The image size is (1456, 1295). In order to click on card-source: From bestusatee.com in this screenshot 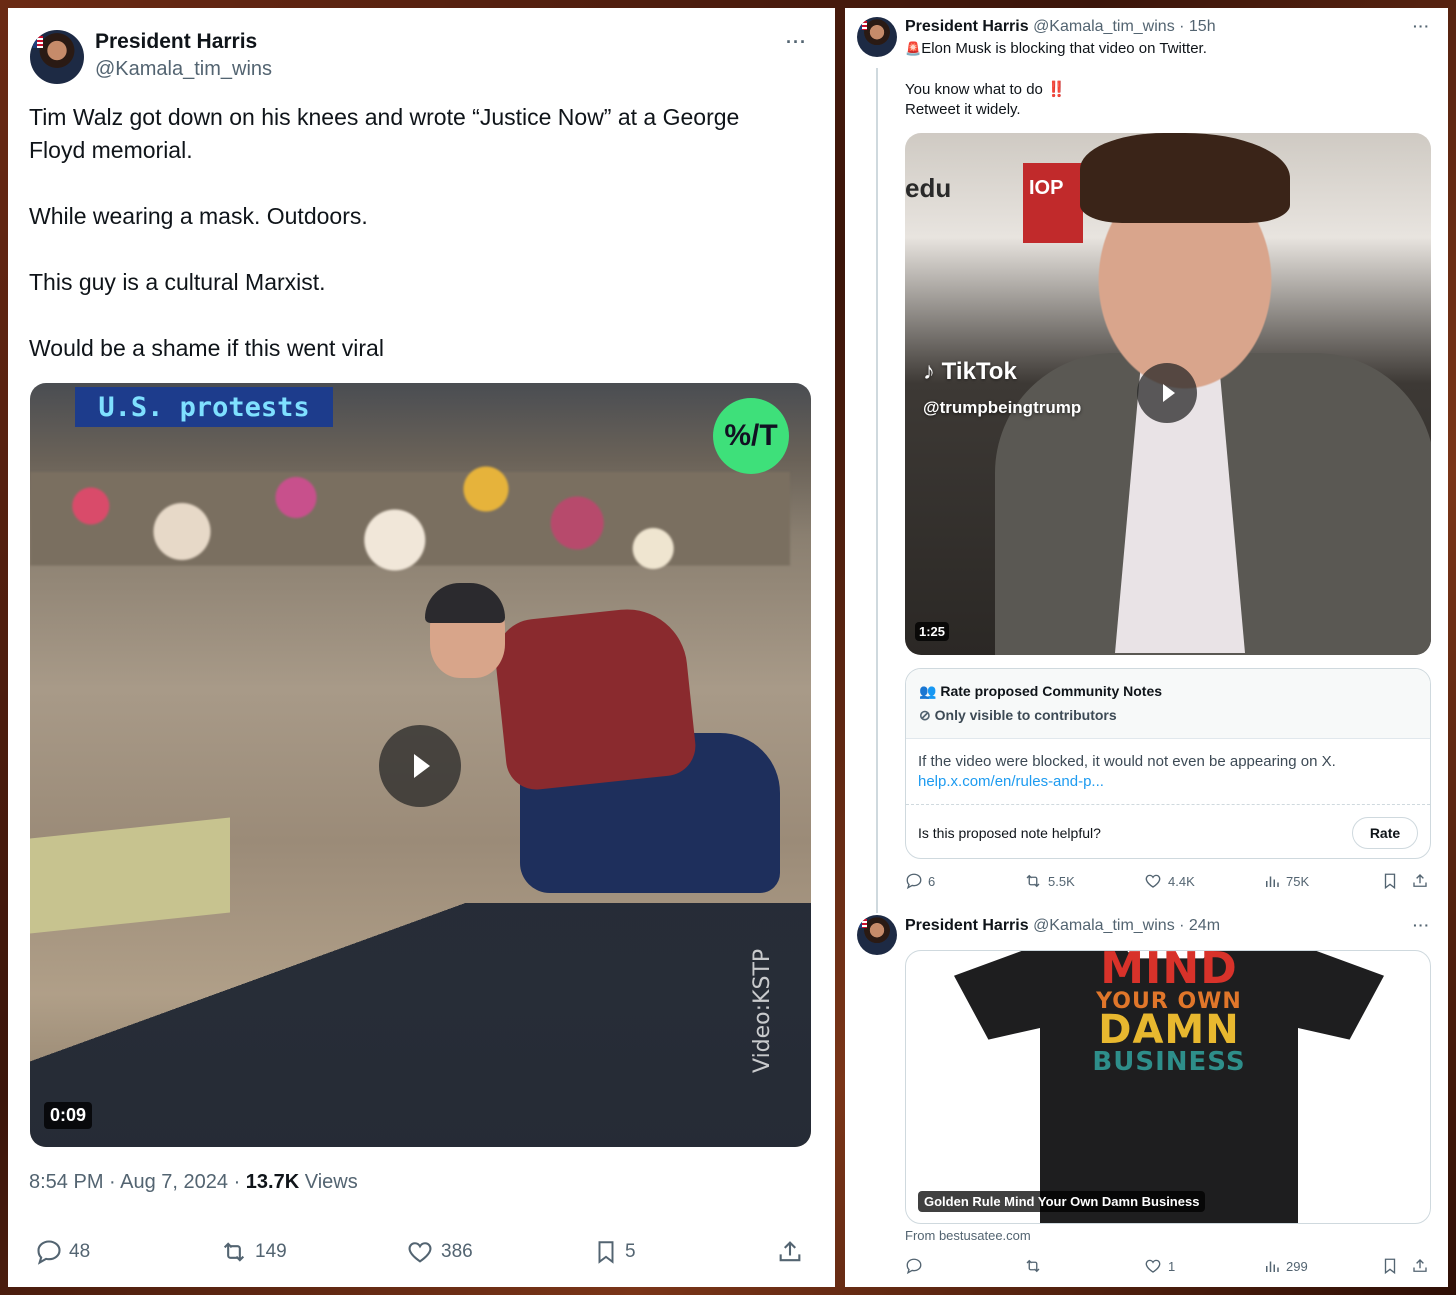, I will do `click(968, 1235)`.